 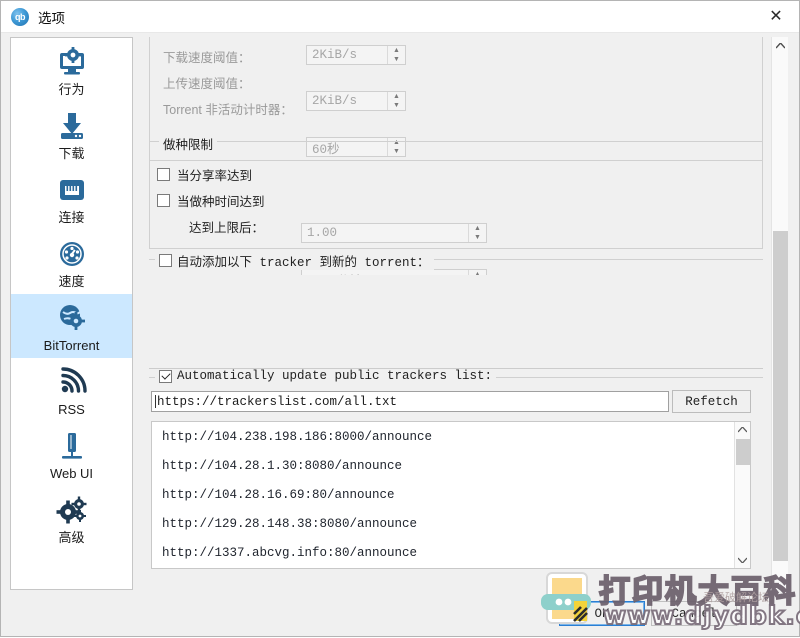 What do you see at coordinates (71, 153) in the screenshot?
I see `sidebar-item-label: 下载` at bounding box center [71, 153].